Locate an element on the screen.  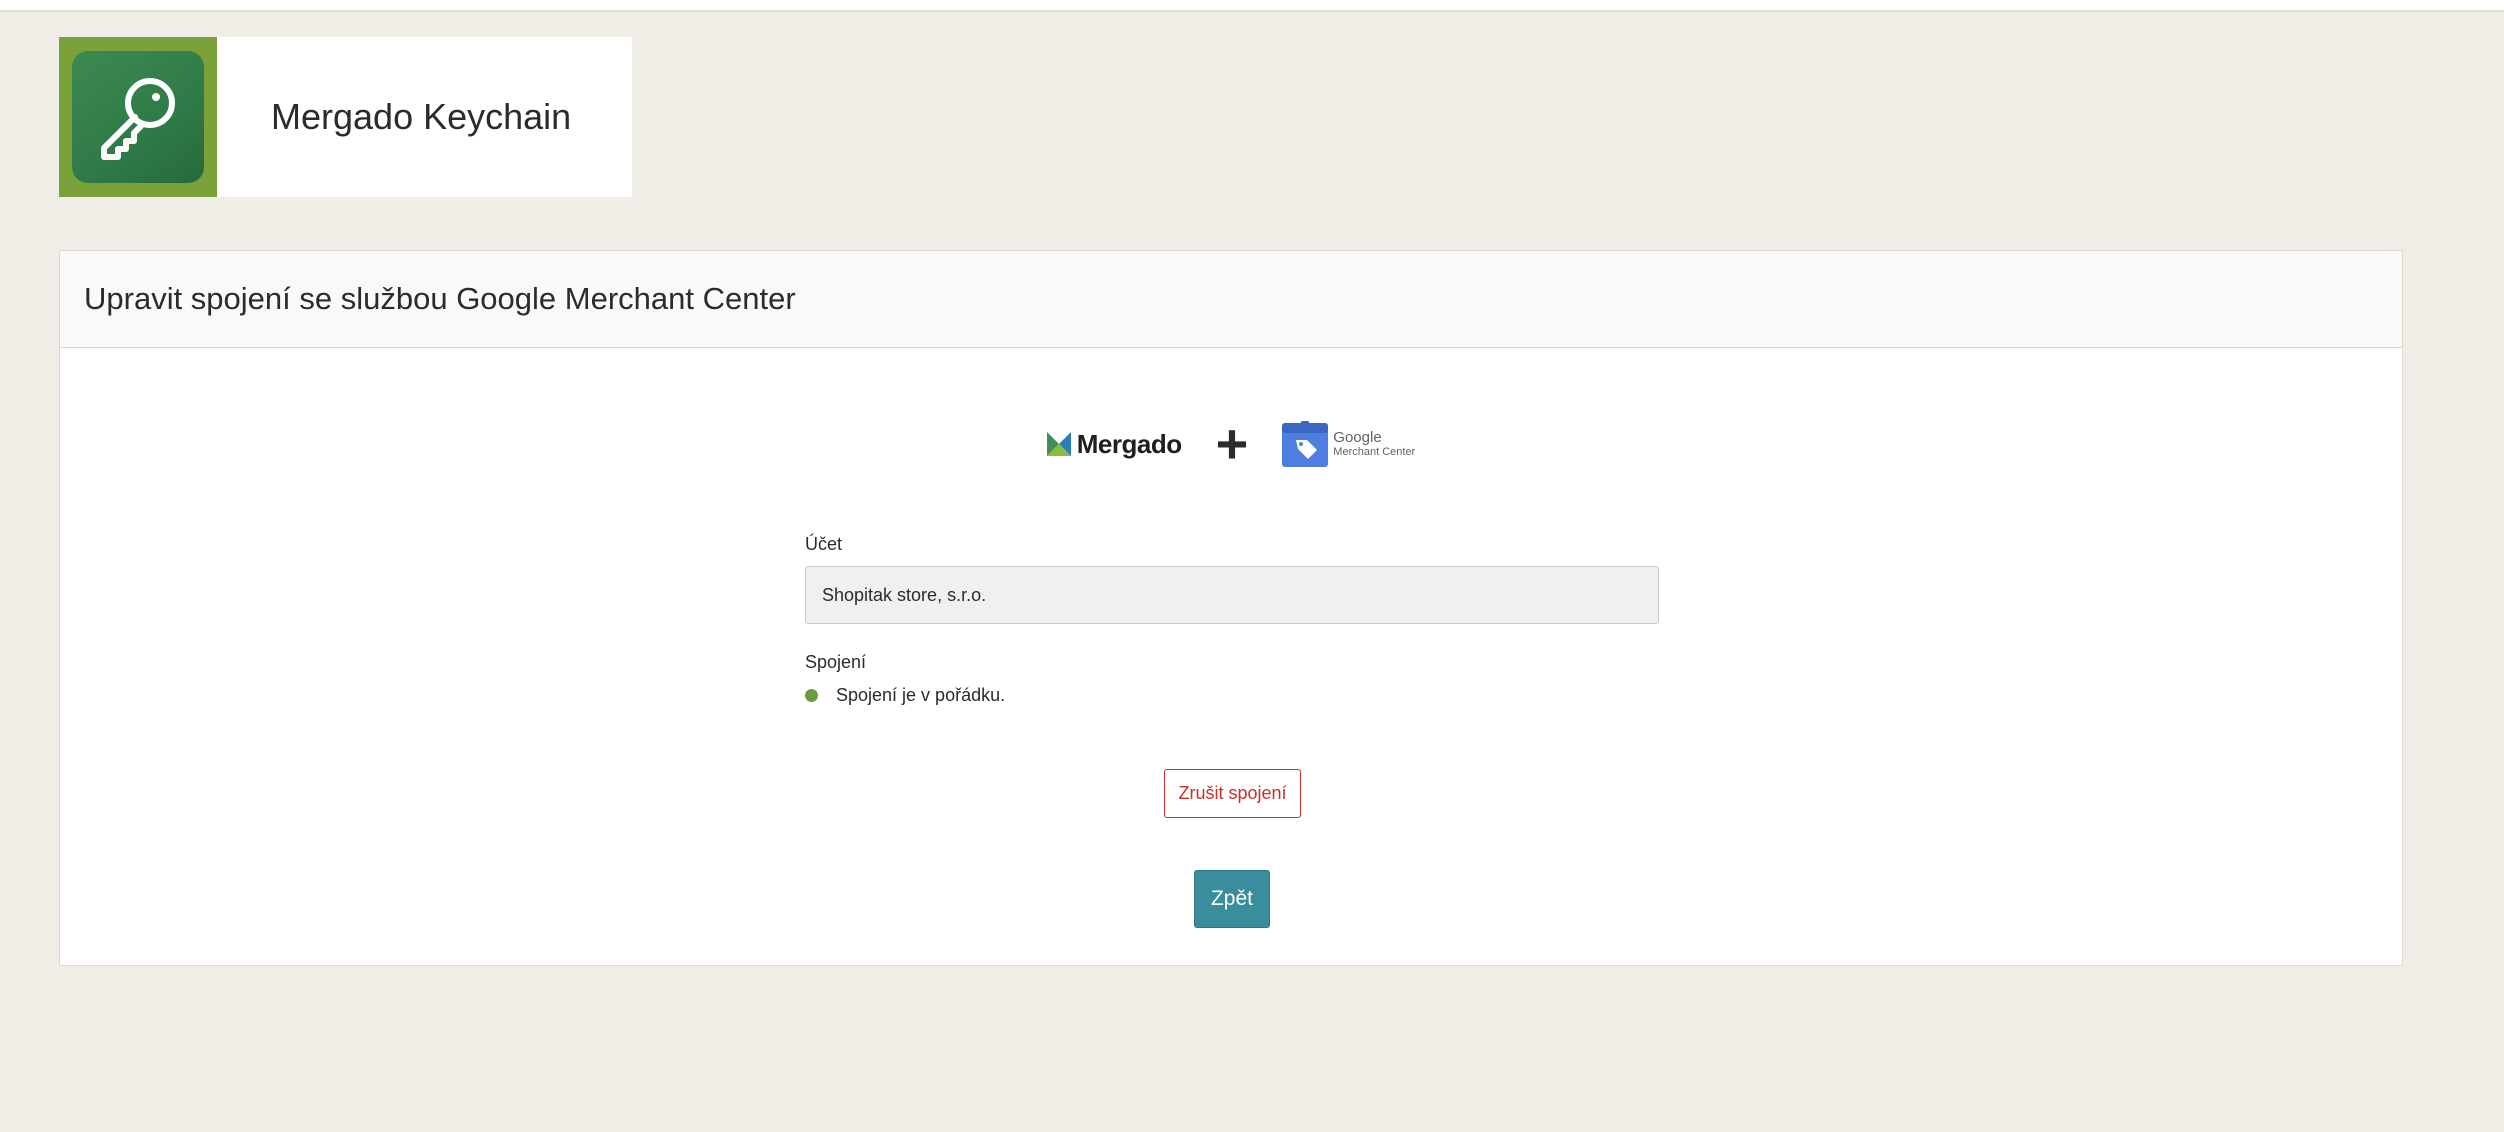
integration-logos: Mergado + Google Merchant Center is located at coordinates (1231, 444).